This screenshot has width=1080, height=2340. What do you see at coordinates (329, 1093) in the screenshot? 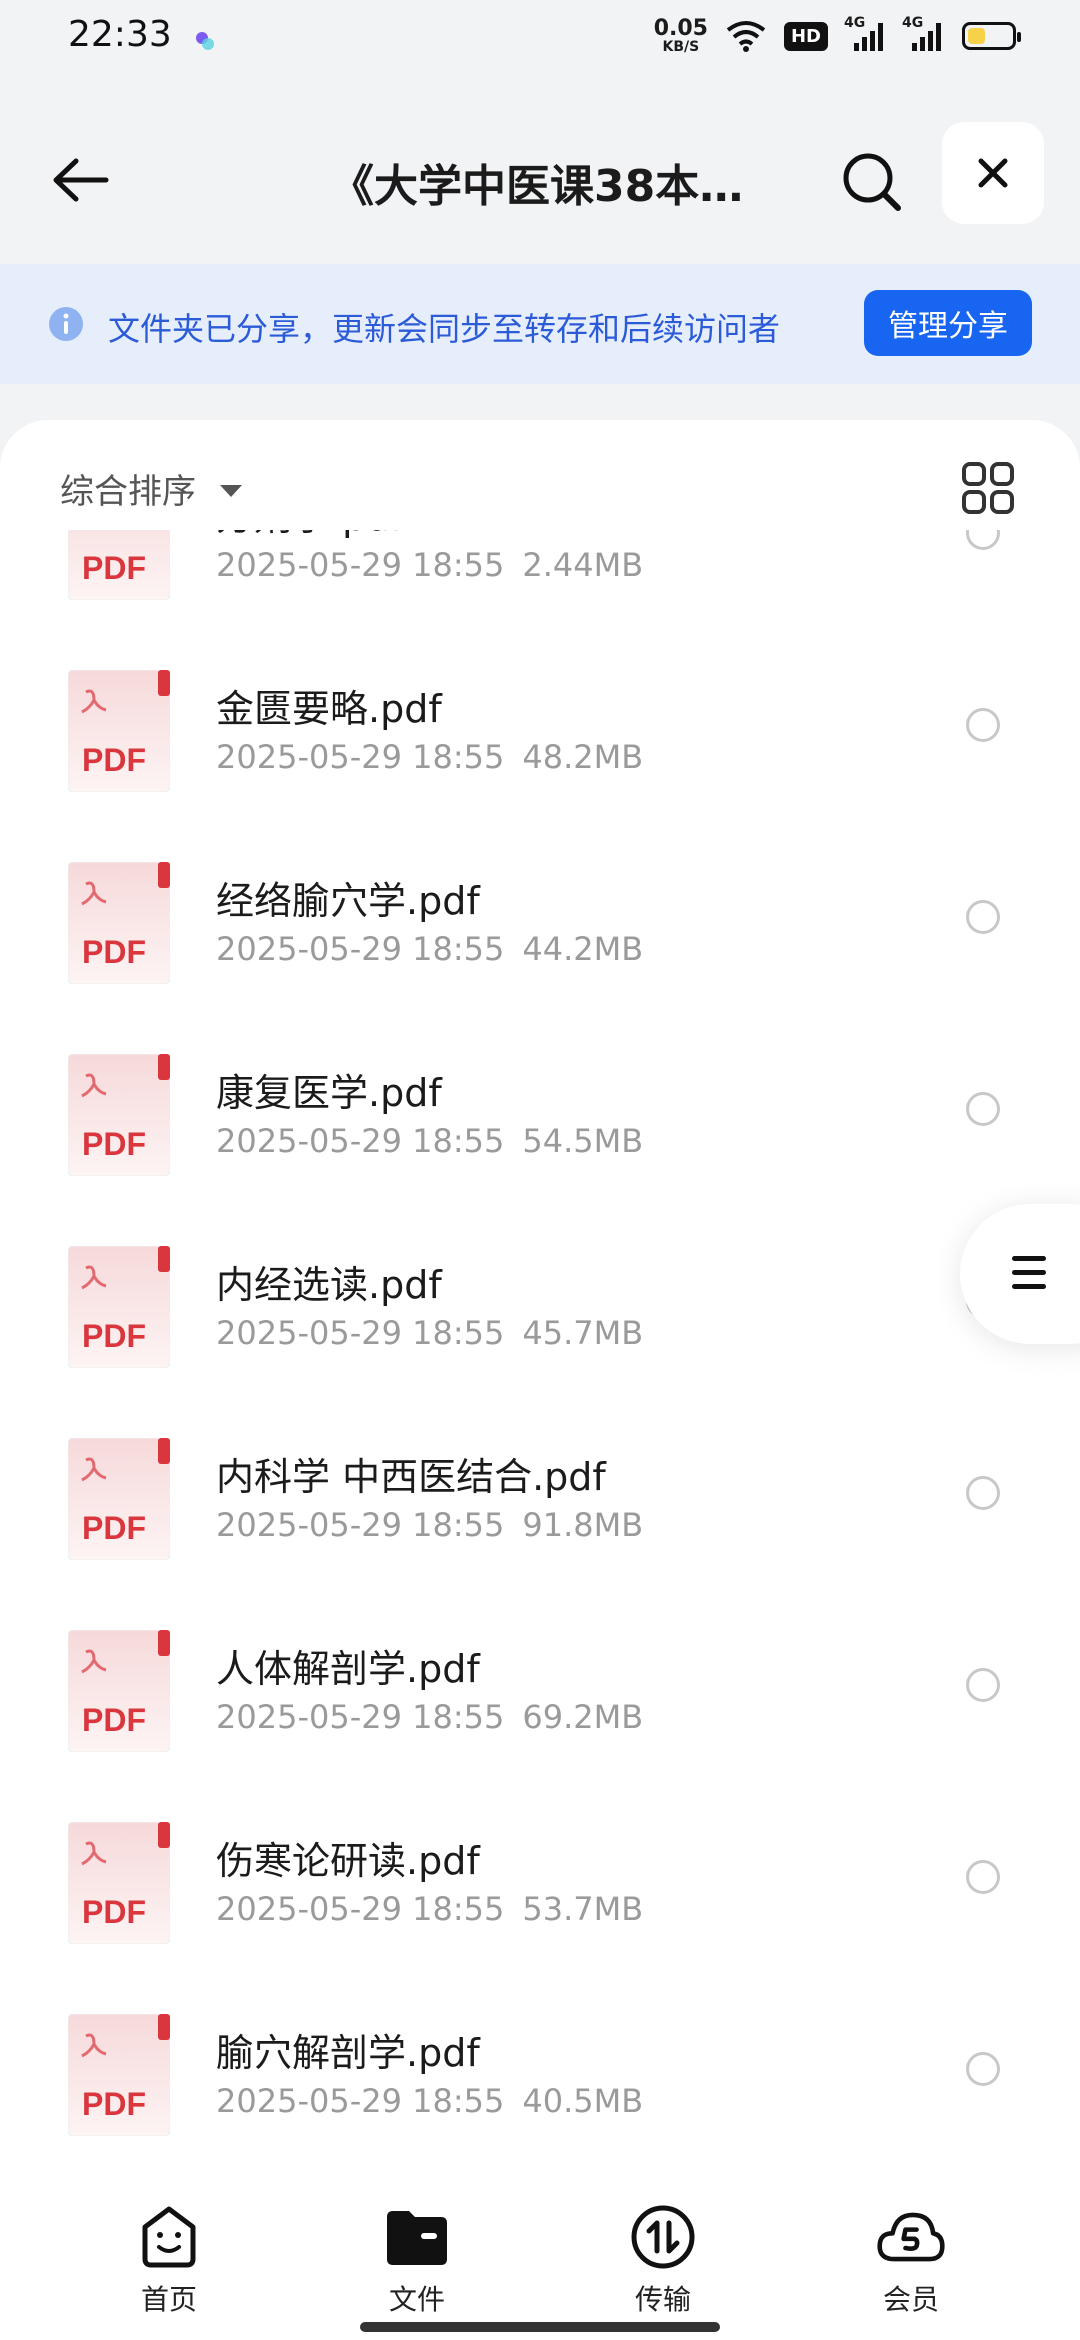
I see `file-name: 康复医学.pdf` at bounding box center [329, 1093].